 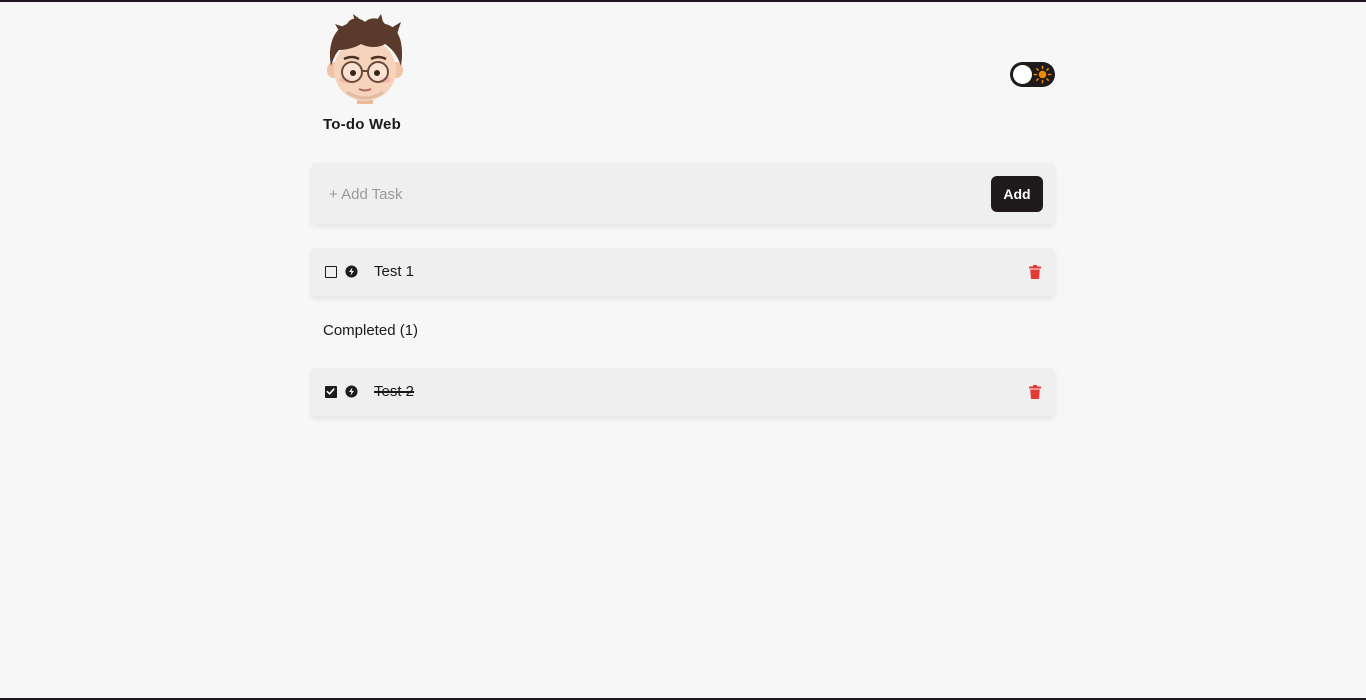 What do you see at coordinates (362, 124) in the screenshot?
I see `app-title: To-do Web` at bounding box center [362, 124].